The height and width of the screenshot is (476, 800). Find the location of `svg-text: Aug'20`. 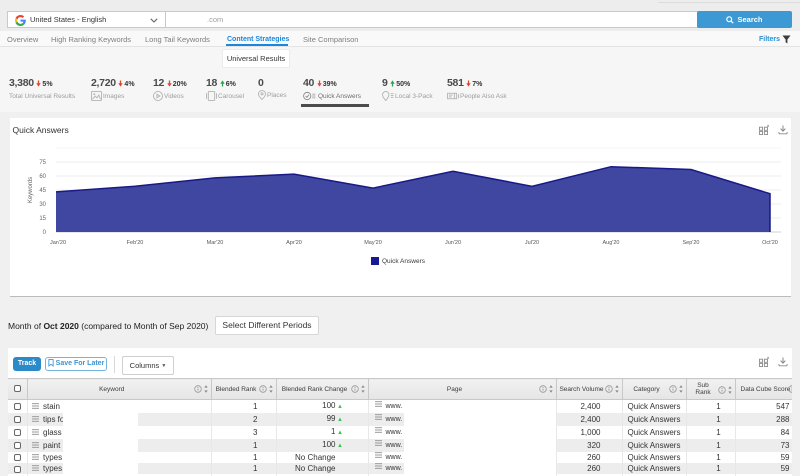

svg-text: Aug'20 is located at coordinates (611, 243).